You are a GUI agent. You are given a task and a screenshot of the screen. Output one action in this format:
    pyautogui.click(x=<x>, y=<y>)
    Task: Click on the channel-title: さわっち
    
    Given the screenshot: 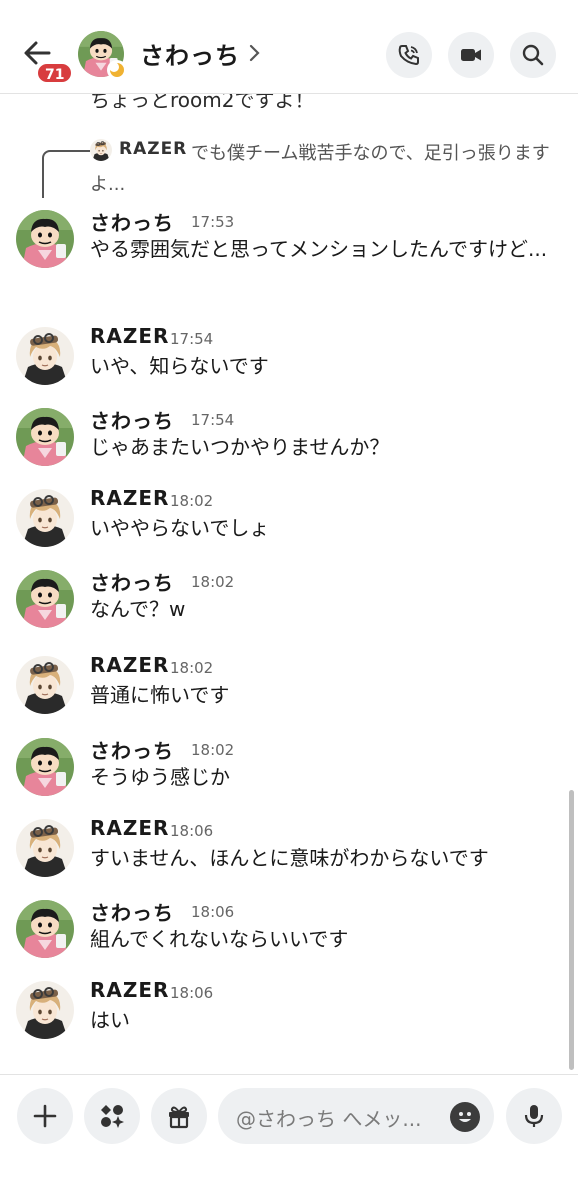 What is the action you would take?
    pyautogui.click(x=190, y=53)
    